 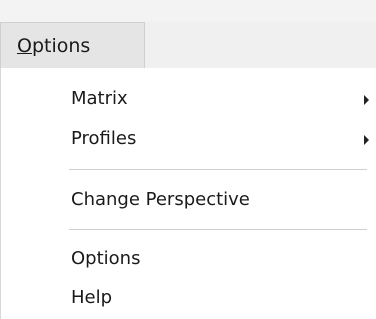 I want to click on menu-item-change-perspective: Change Perspective, so click(x=188, y=200).